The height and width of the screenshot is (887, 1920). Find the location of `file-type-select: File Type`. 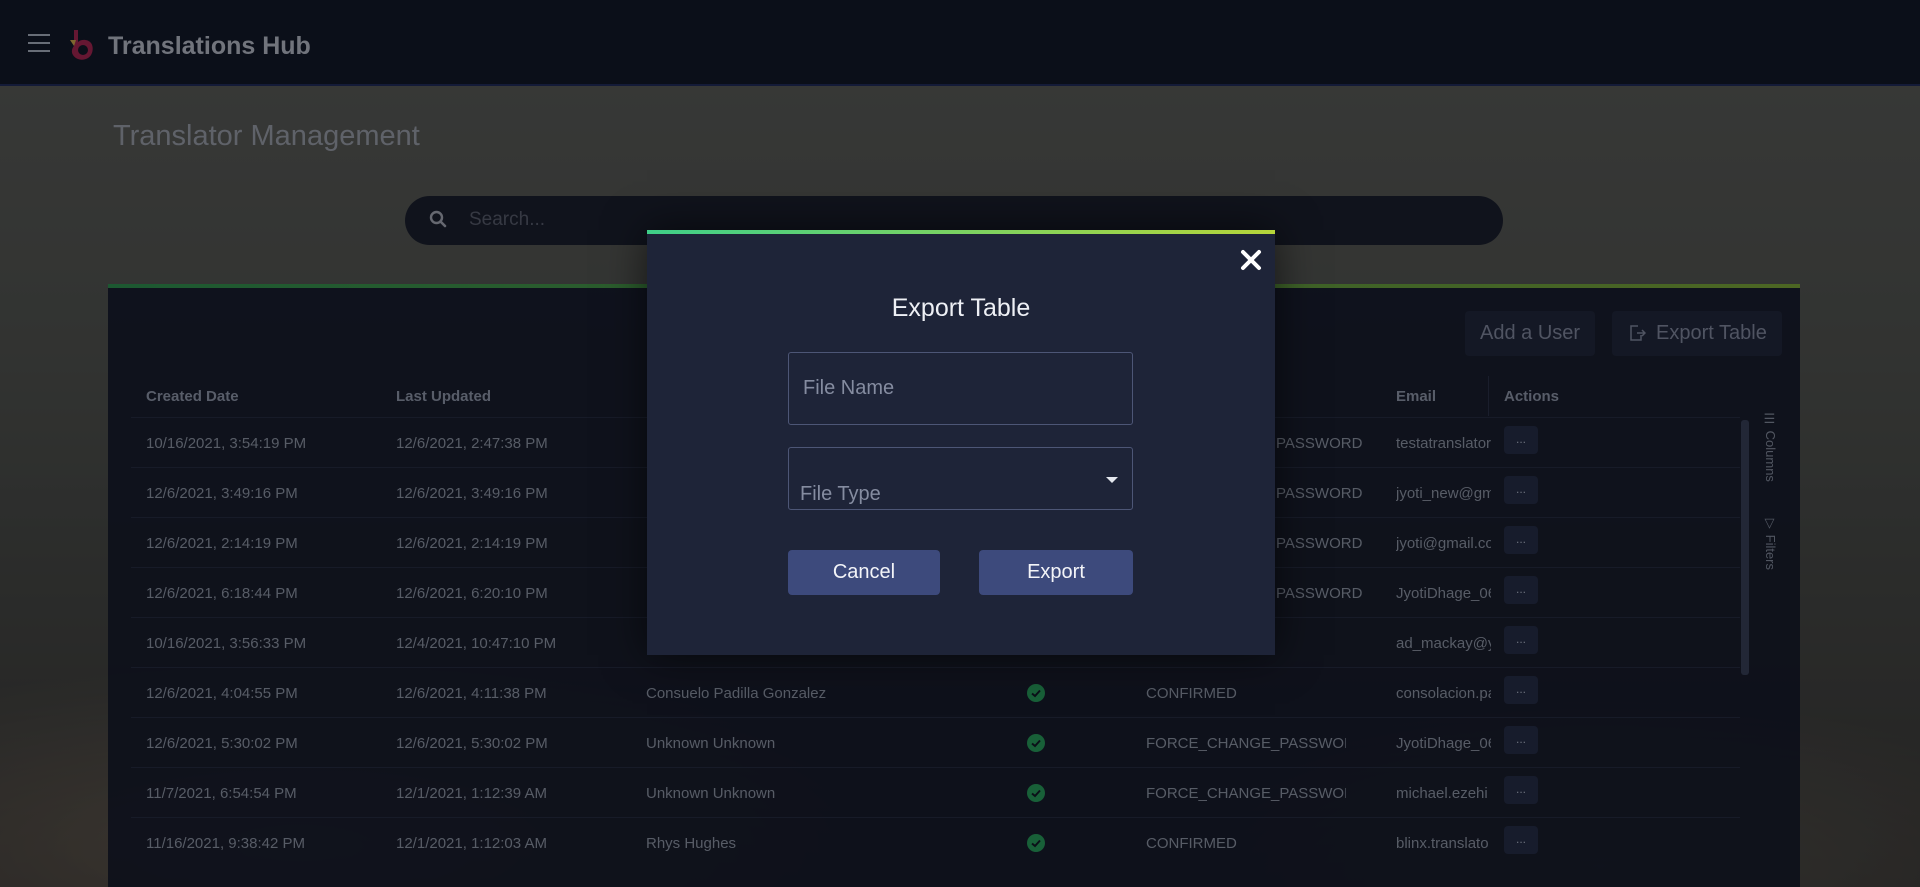

file-type-select: File Type is located at coordinates (960, 478).